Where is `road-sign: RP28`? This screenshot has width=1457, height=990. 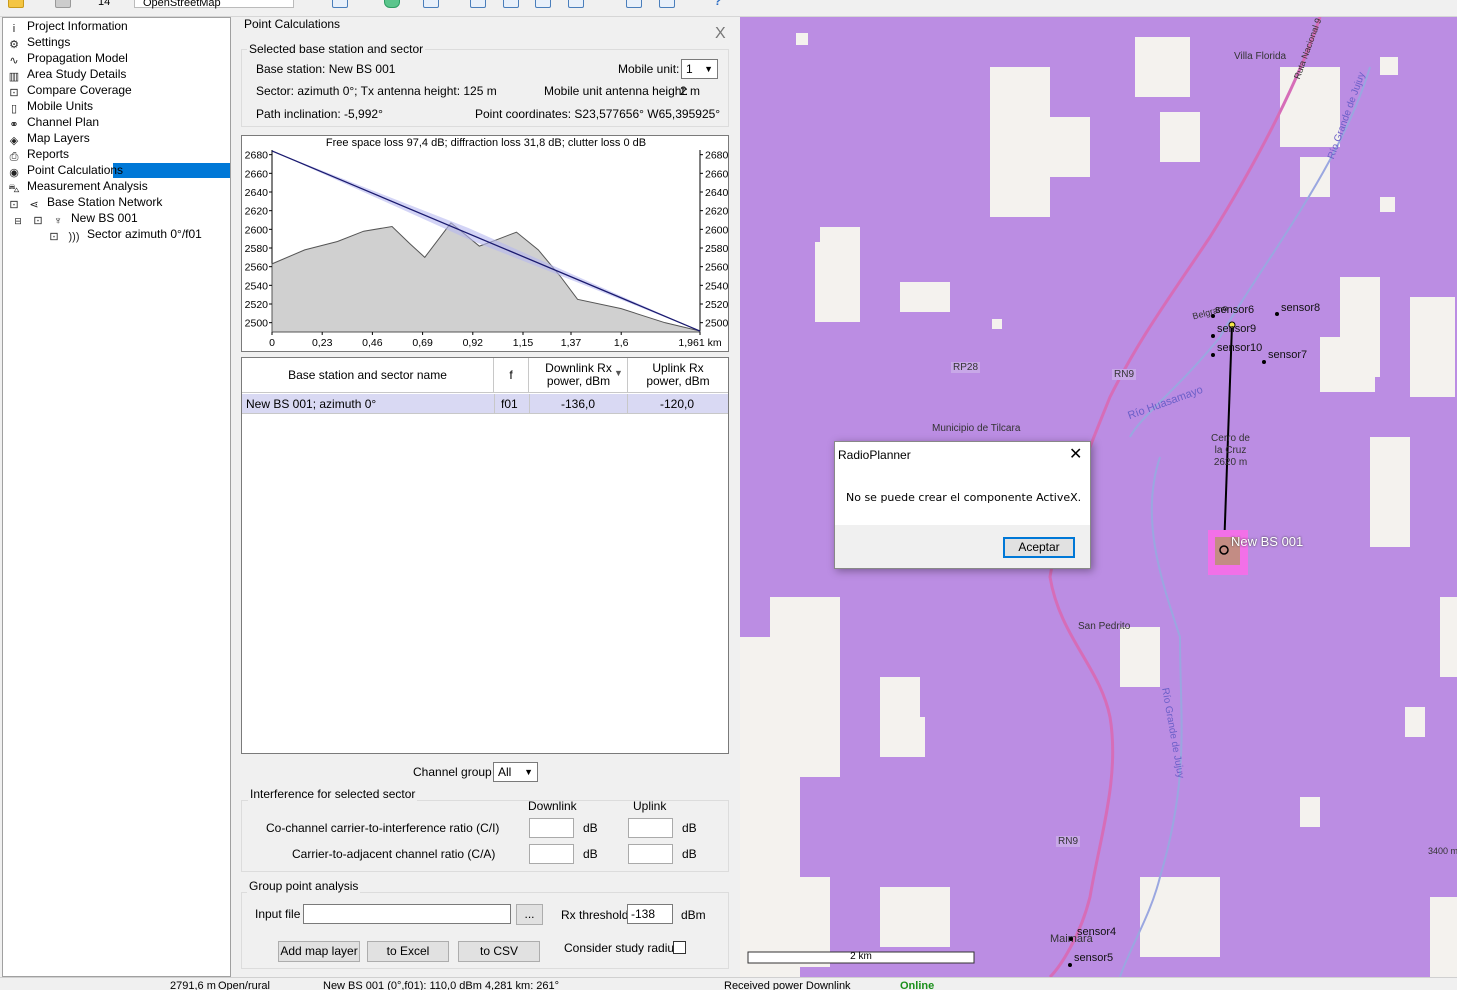
road-sign: RP28 is located at coordinates (966, 367).